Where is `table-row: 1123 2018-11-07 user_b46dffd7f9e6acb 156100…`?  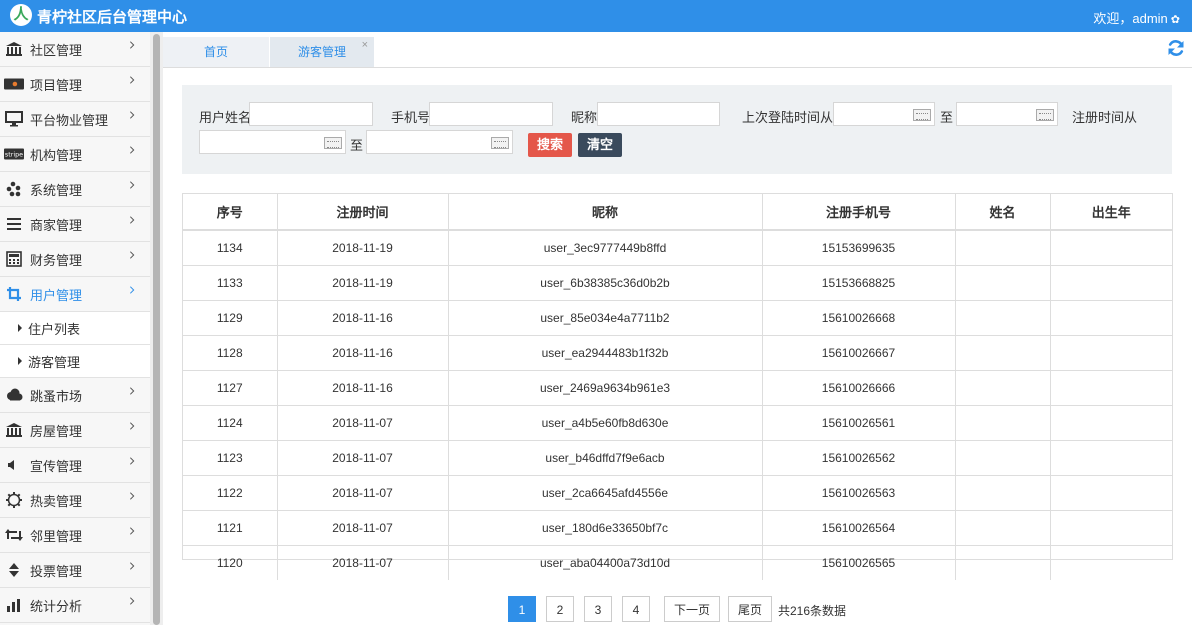 table-row: 1123 2018-11-07 user_b46dffd7f9e6acb 156100… is located at coordinates (677, 458).